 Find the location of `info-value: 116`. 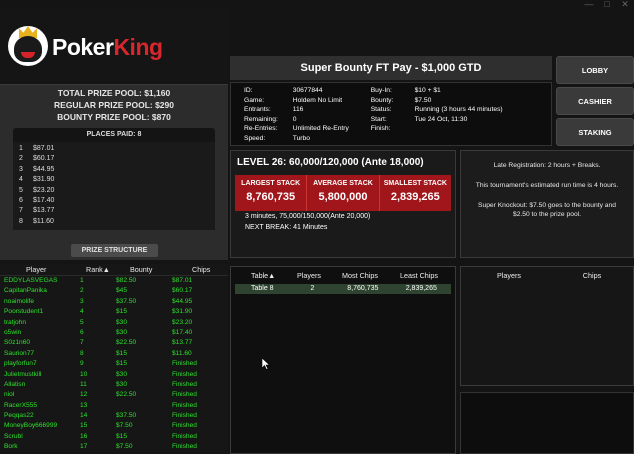

info-value: 116 is located at coordinates (298, 110).